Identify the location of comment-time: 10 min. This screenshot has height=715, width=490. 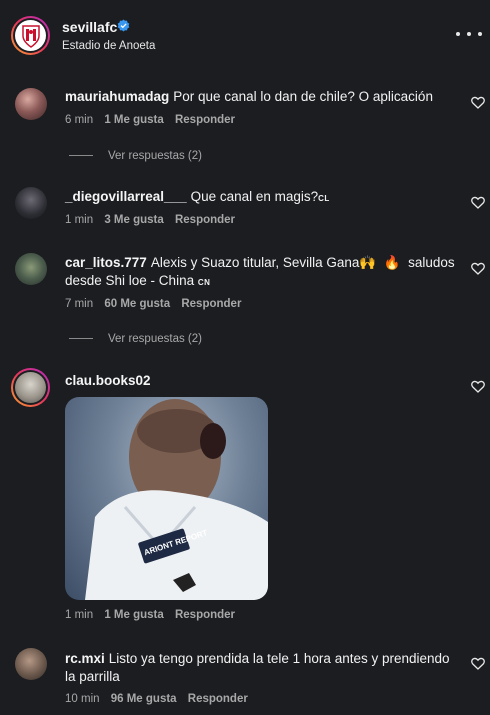
(82, 699).